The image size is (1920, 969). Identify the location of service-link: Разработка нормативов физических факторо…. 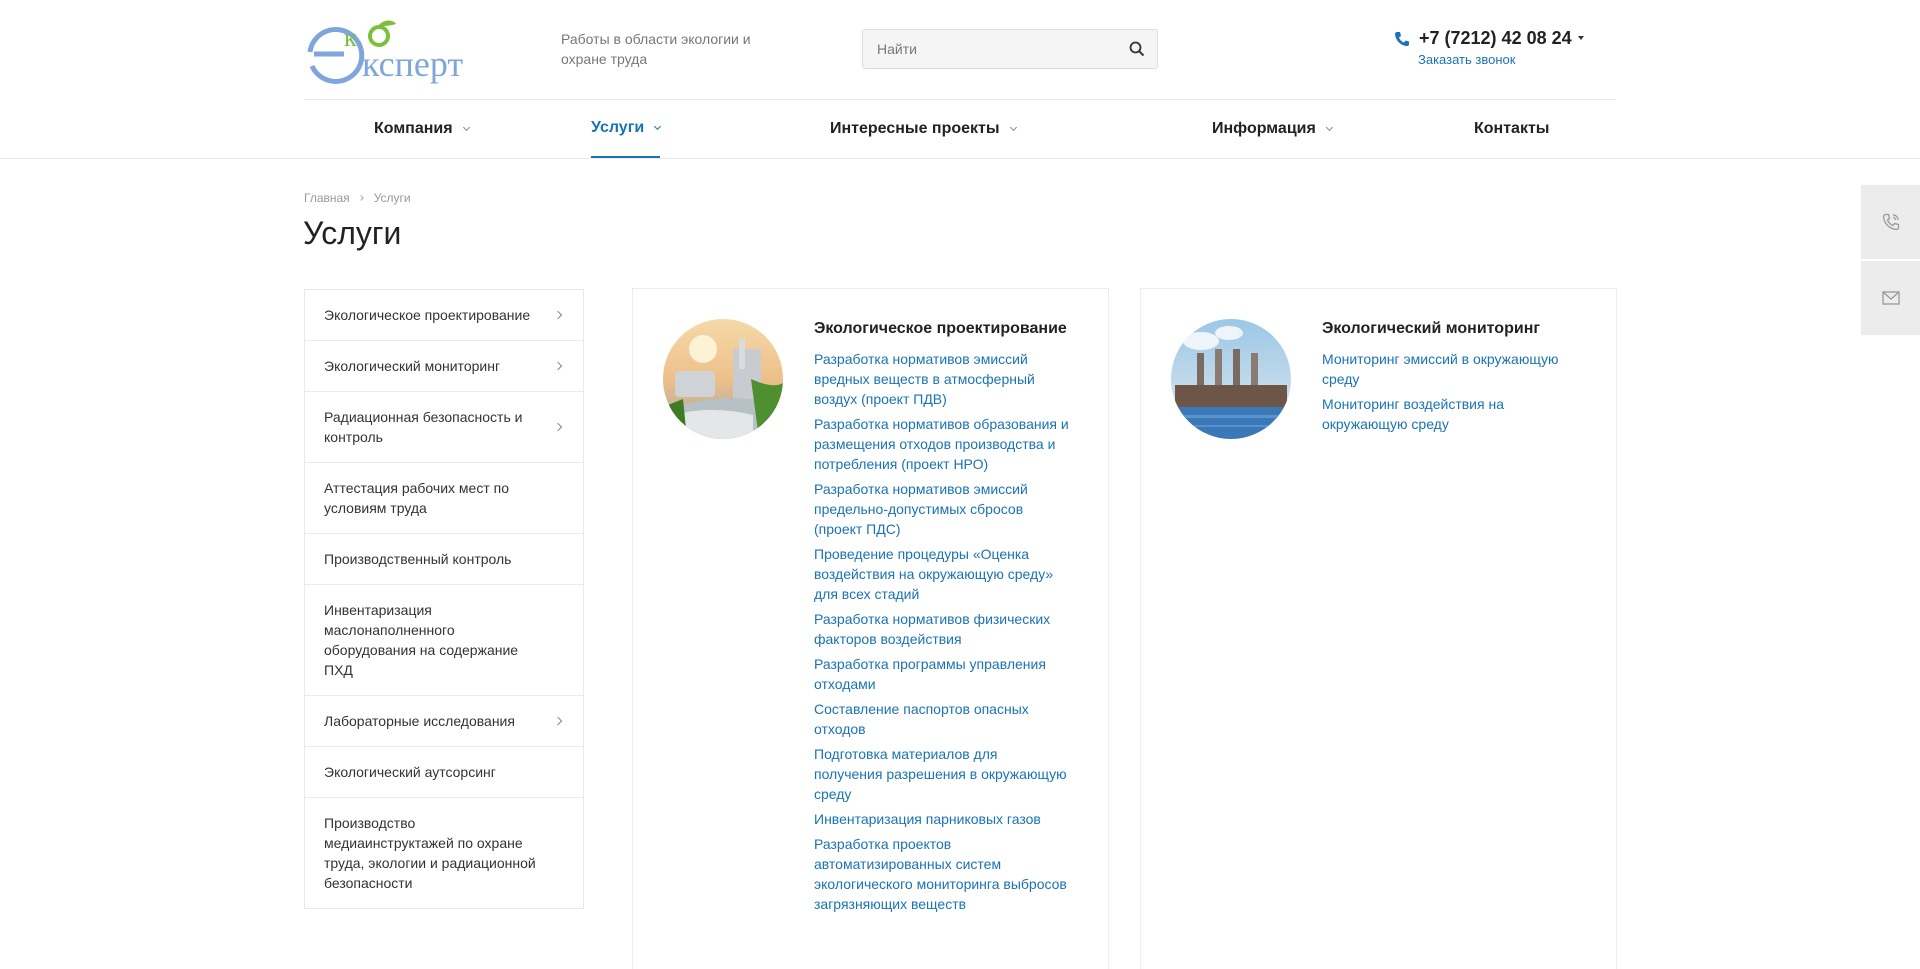
(941, 629).